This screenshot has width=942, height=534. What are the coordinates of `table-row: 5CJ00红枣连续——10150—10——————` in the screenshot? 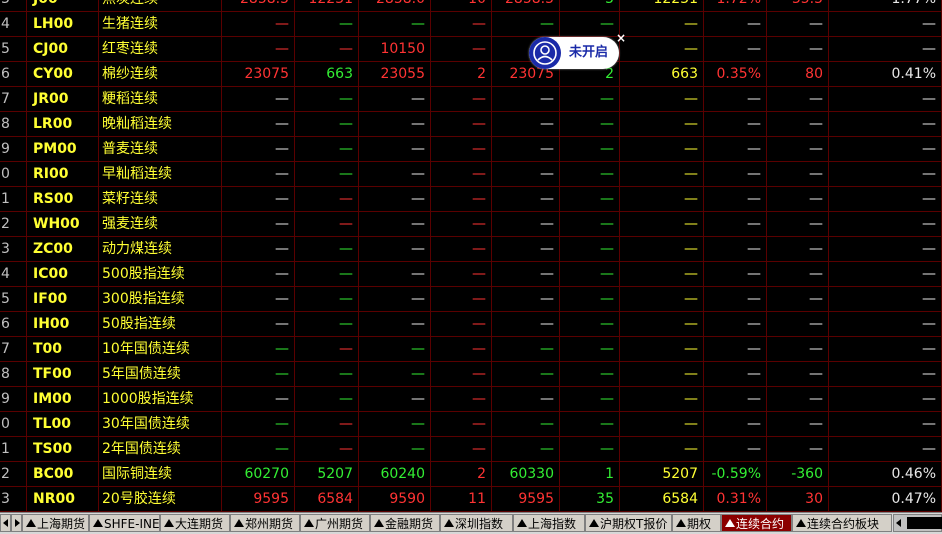 It's located at (471, 49).